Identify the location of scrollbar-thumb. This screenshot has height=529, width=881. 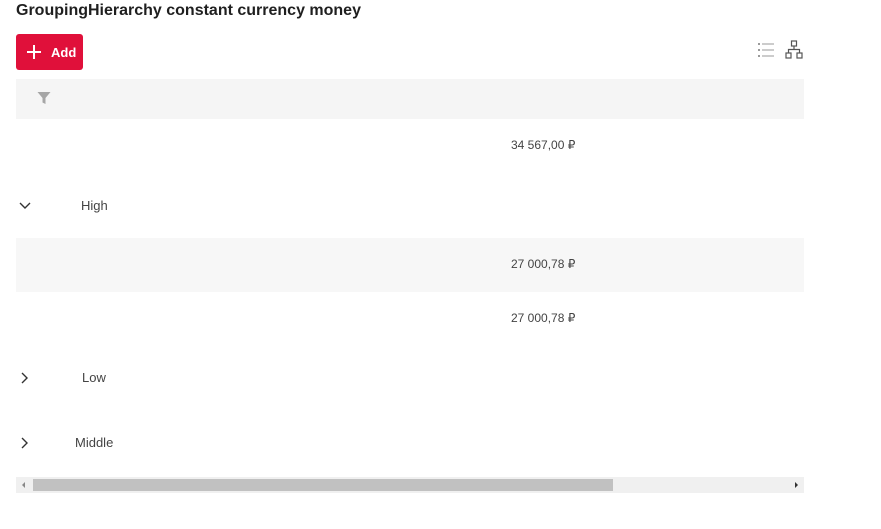
(323, 485).